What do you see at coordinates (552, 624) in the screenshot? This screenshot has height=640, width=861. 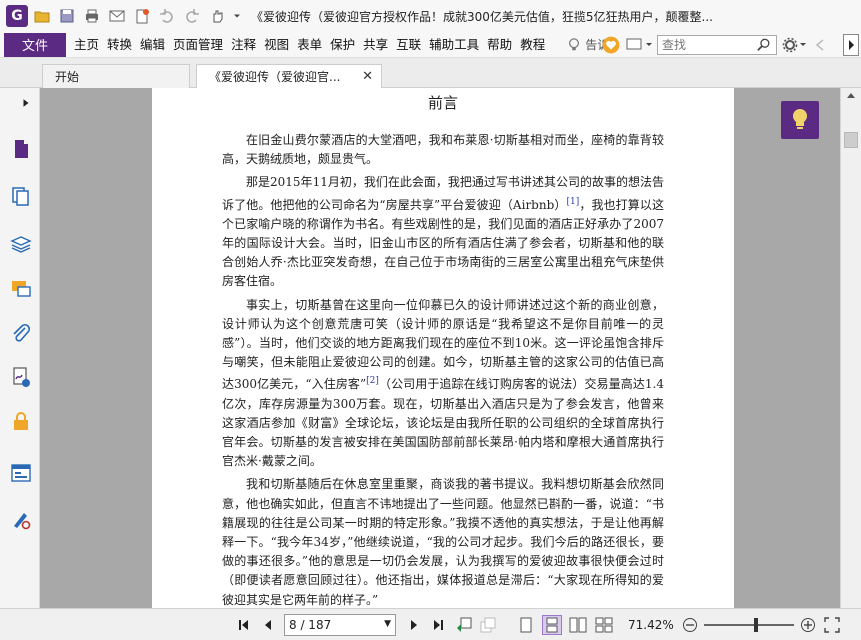 I see `continuous-view-icon` at bounding box center [552, 624].